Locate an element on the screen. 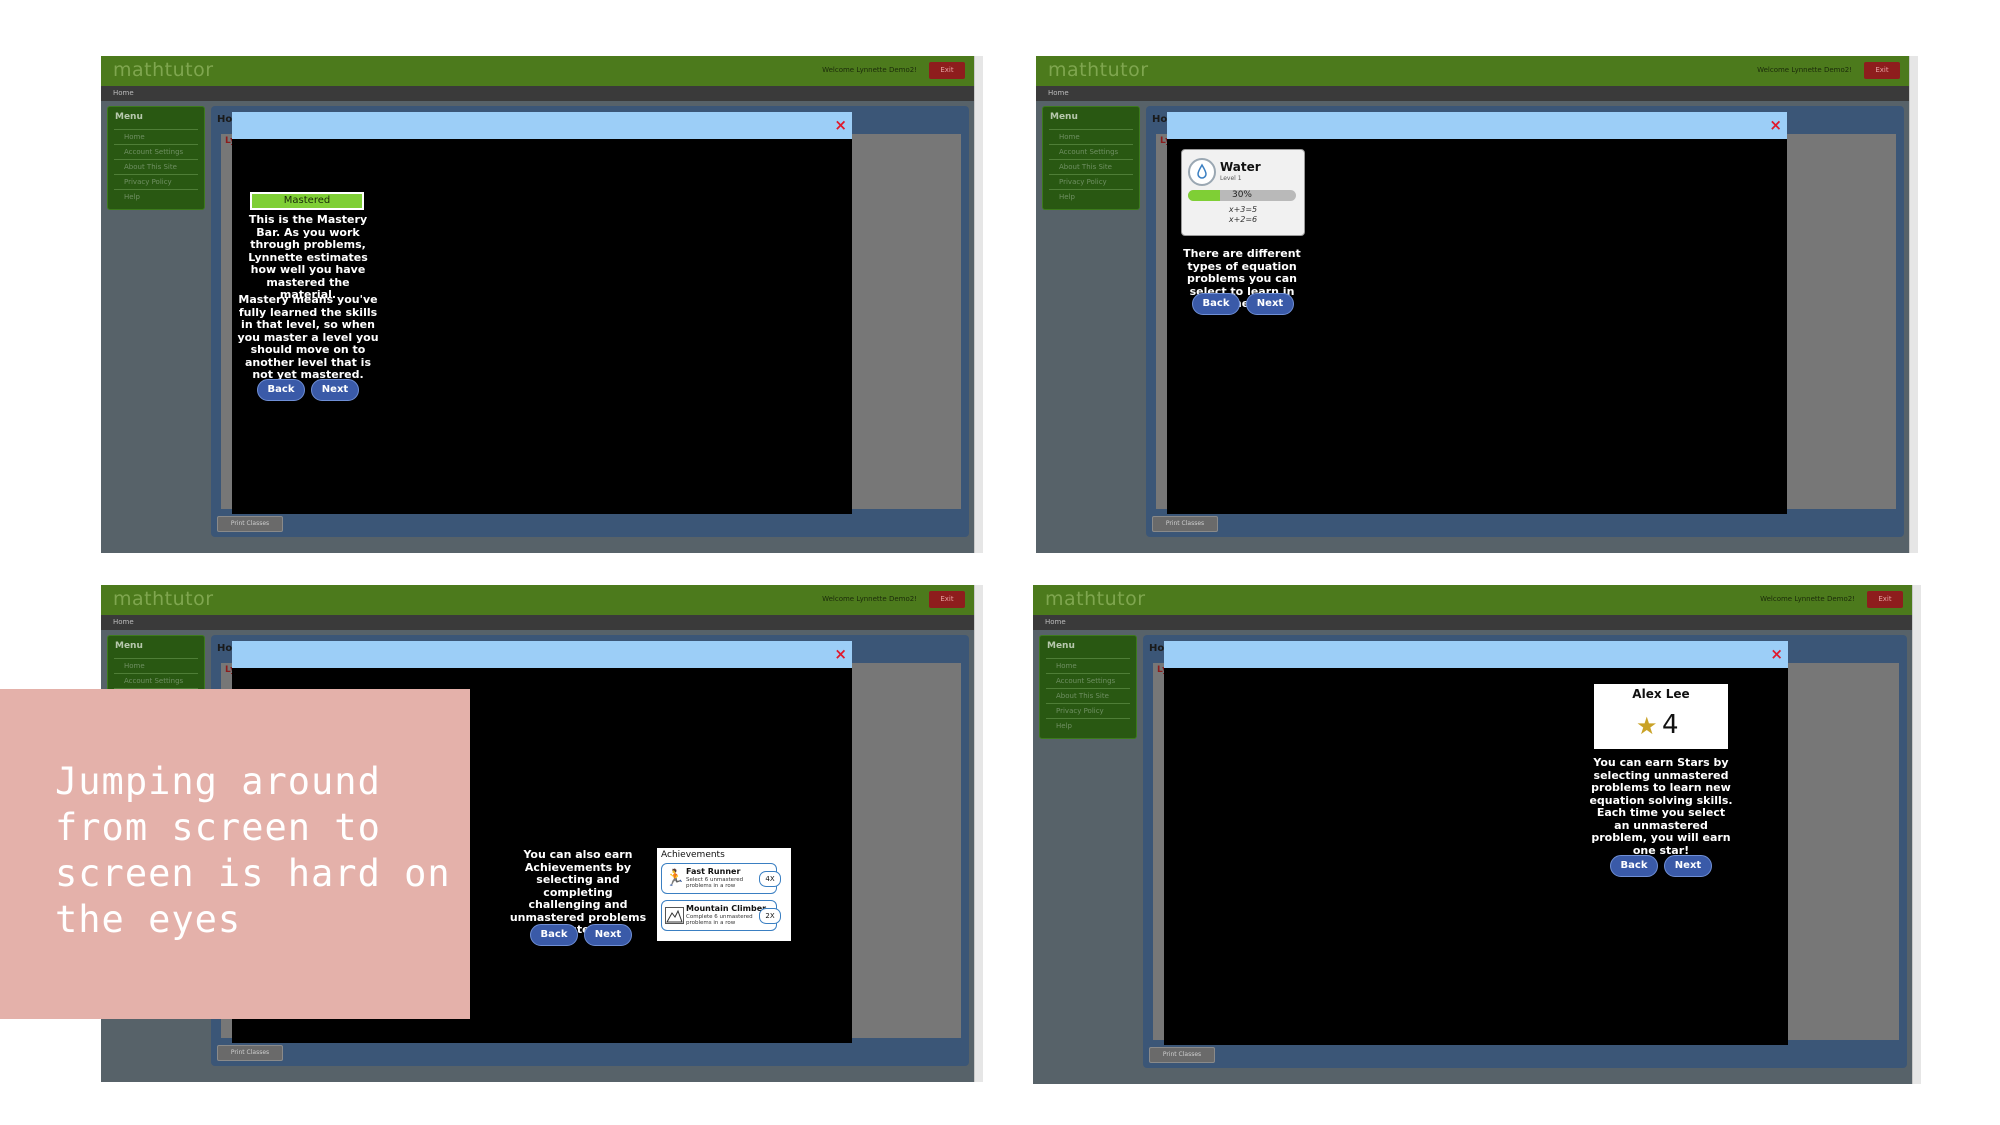  water-drop-icon is located at coordinates (1202, 172).